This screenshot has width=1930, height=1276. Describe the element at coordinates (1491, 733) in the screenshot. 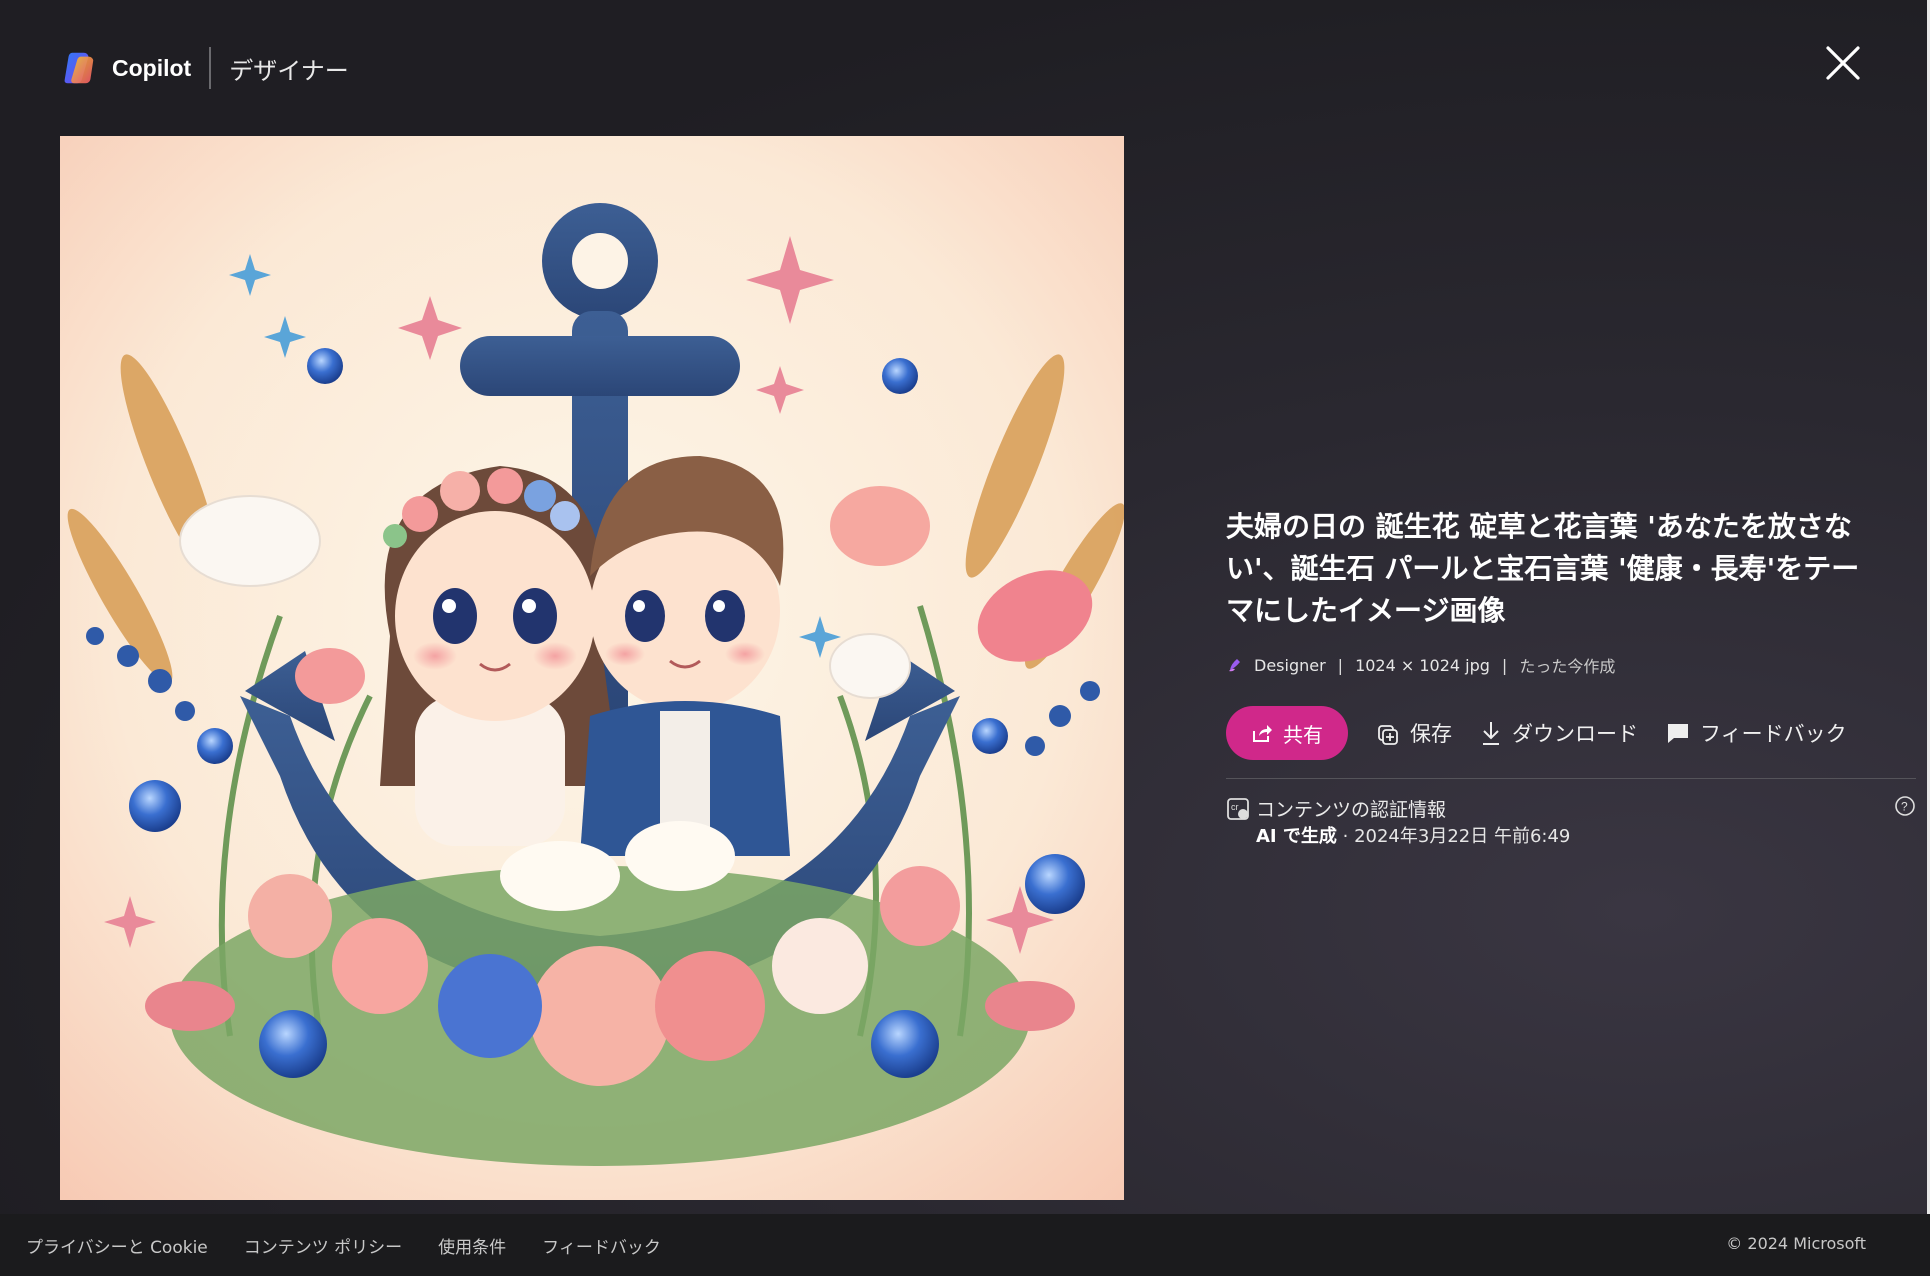

I see `download-icon` at that location.